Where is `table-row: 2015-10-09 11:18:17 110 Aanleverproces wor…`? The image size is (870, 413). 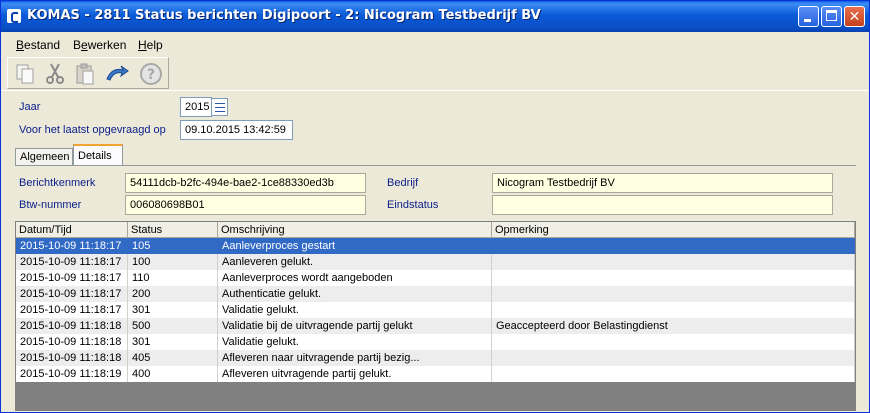 table-row: 2015-10-09 11:18:17 110 Aanleverproces wor… is located at coordinates (435, 278).